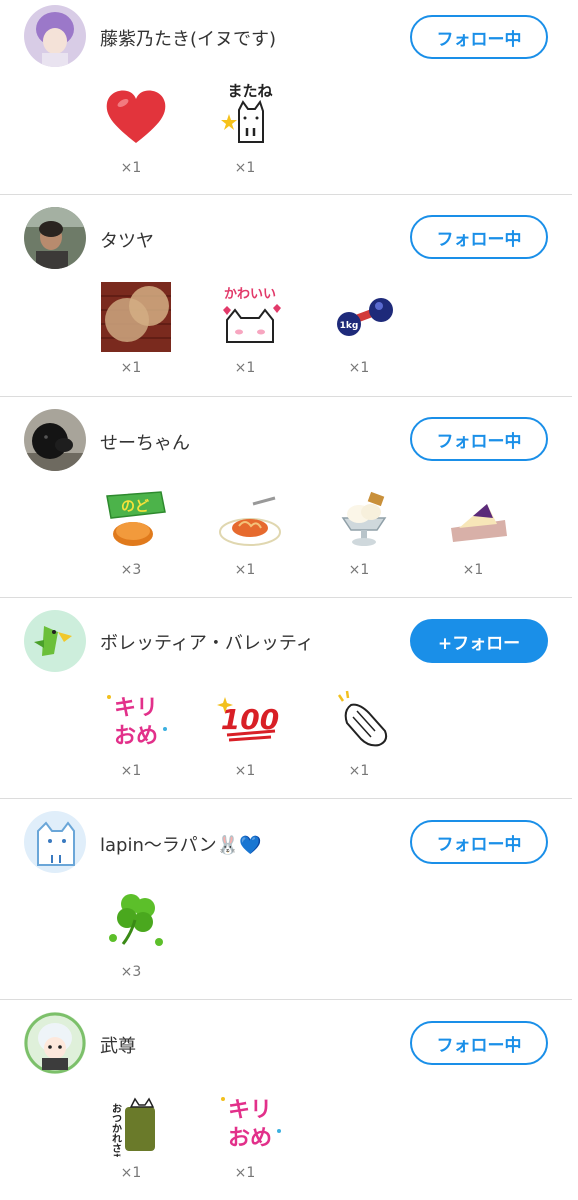 This screenshot has height=1200, width=578. What do you see at coordinates (364, 317) in the screenshot?
I see `dumbbell-sticker-icon: 1kg` at bounding box center [364, 317].